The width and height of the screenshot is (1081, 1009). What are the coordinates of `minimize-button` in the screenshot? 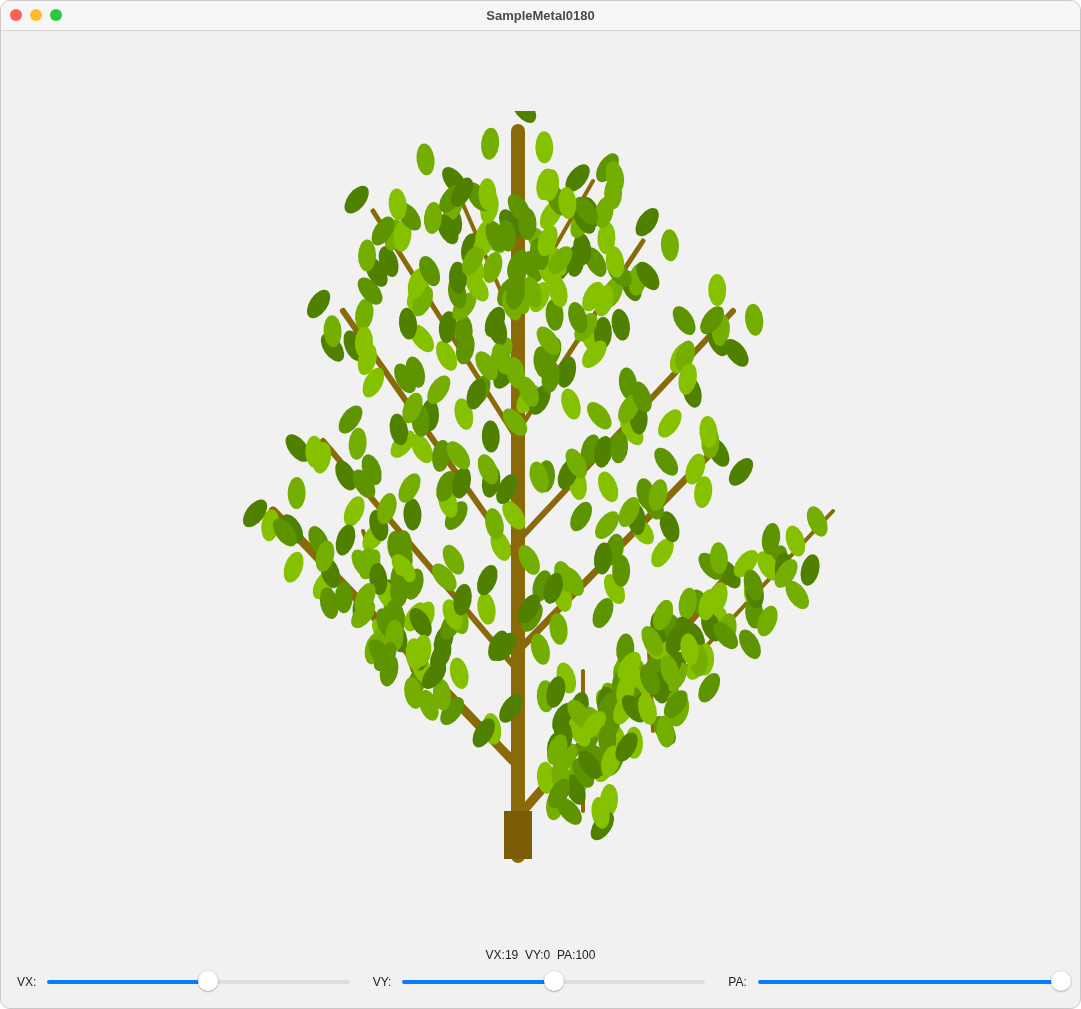 It's located at (36, 15).